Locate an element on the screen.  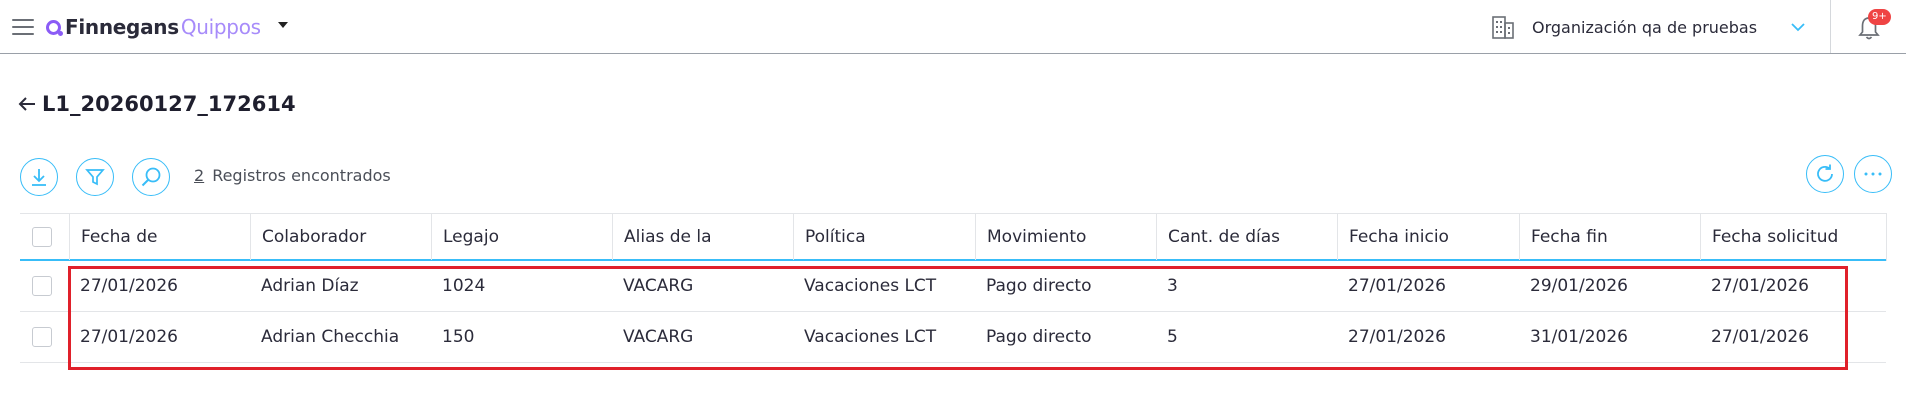
column-header: Cant. de días is located at coordinates (1246, 237).